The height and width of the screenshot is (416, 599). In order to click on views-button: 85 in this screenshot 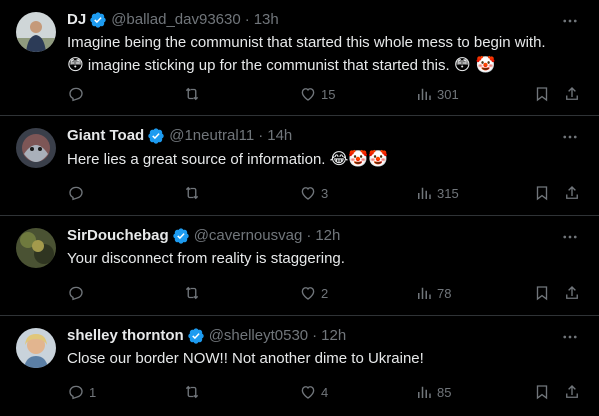, I will do `click(433, 392)`.